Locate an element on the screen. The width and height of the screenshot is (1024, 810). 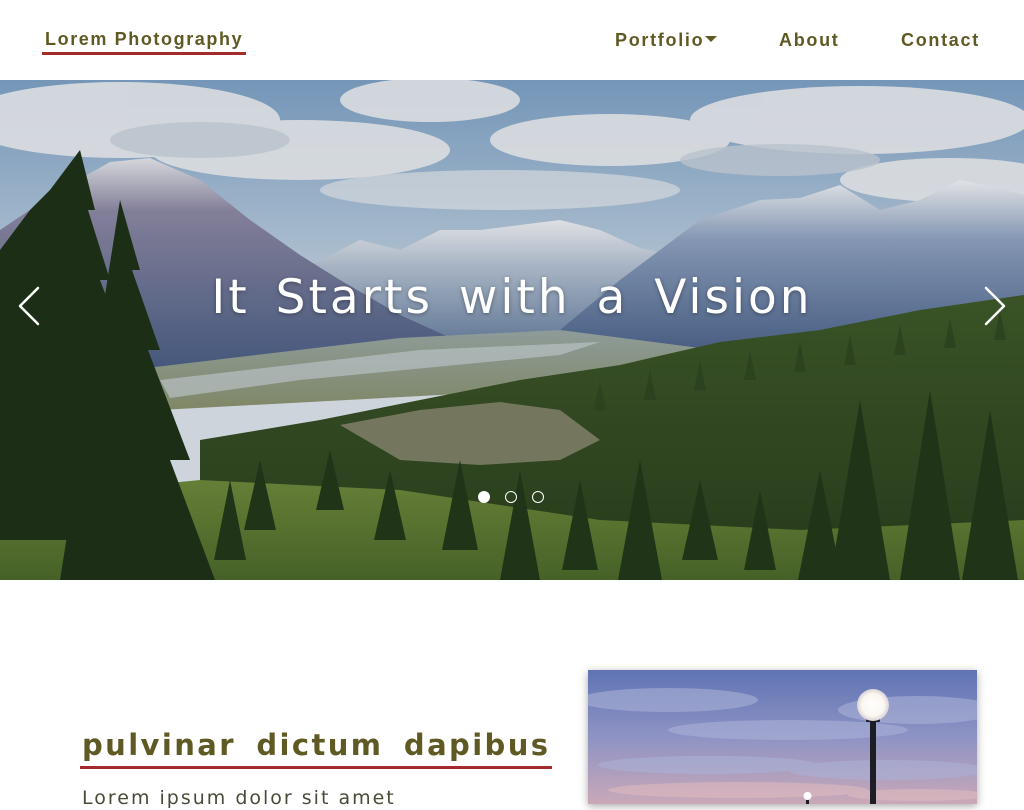
caret-down-icon is located at coordinates (711, 39).